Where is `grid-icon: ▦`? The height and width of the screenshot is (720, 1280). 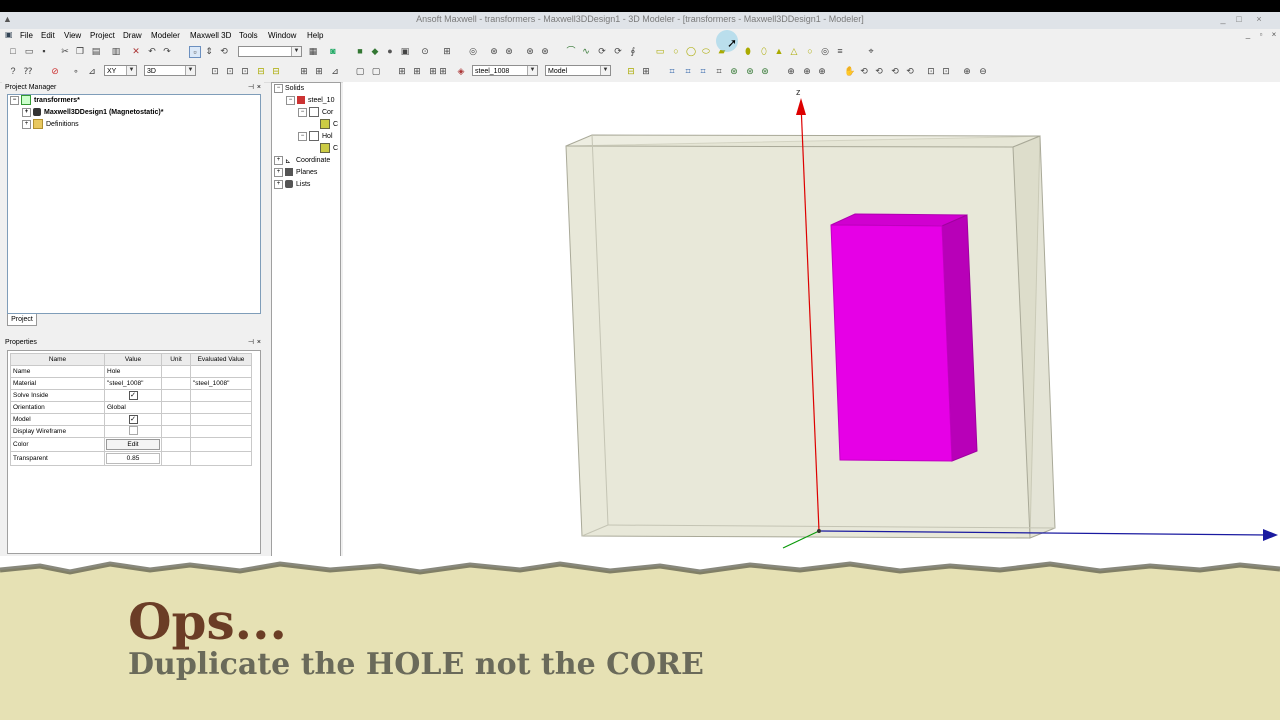 grid-icon: ▦ is located at coordinates (313, 51).